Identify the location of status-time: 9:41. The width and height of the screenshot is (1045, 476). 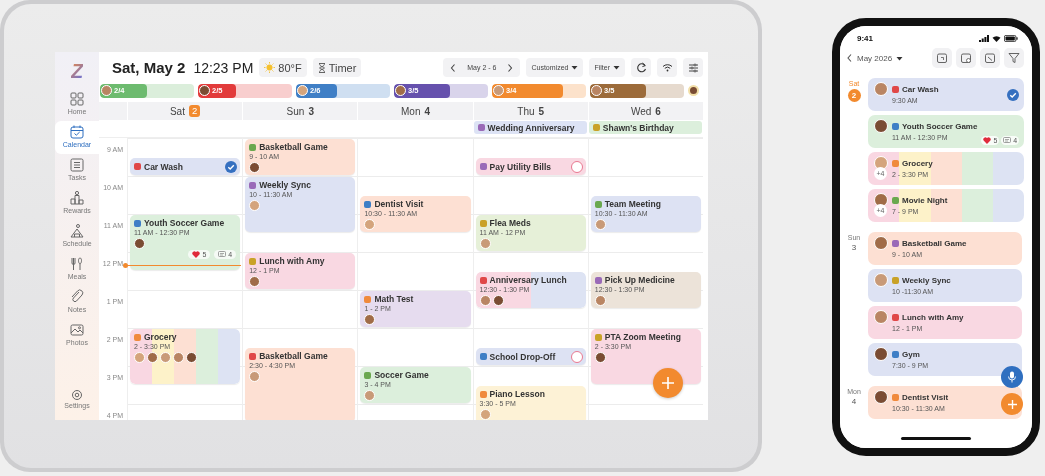
(865, 38).